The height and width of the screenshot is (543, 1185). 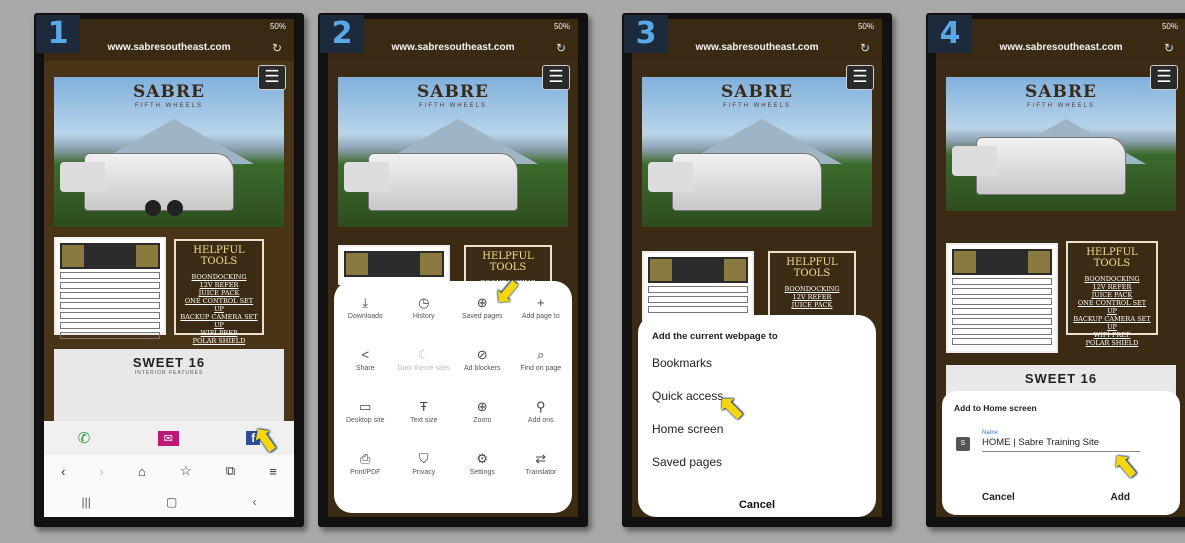 I want to click on system-nav-bar: ||| ▢ ‹, so click(x=169, y=502).